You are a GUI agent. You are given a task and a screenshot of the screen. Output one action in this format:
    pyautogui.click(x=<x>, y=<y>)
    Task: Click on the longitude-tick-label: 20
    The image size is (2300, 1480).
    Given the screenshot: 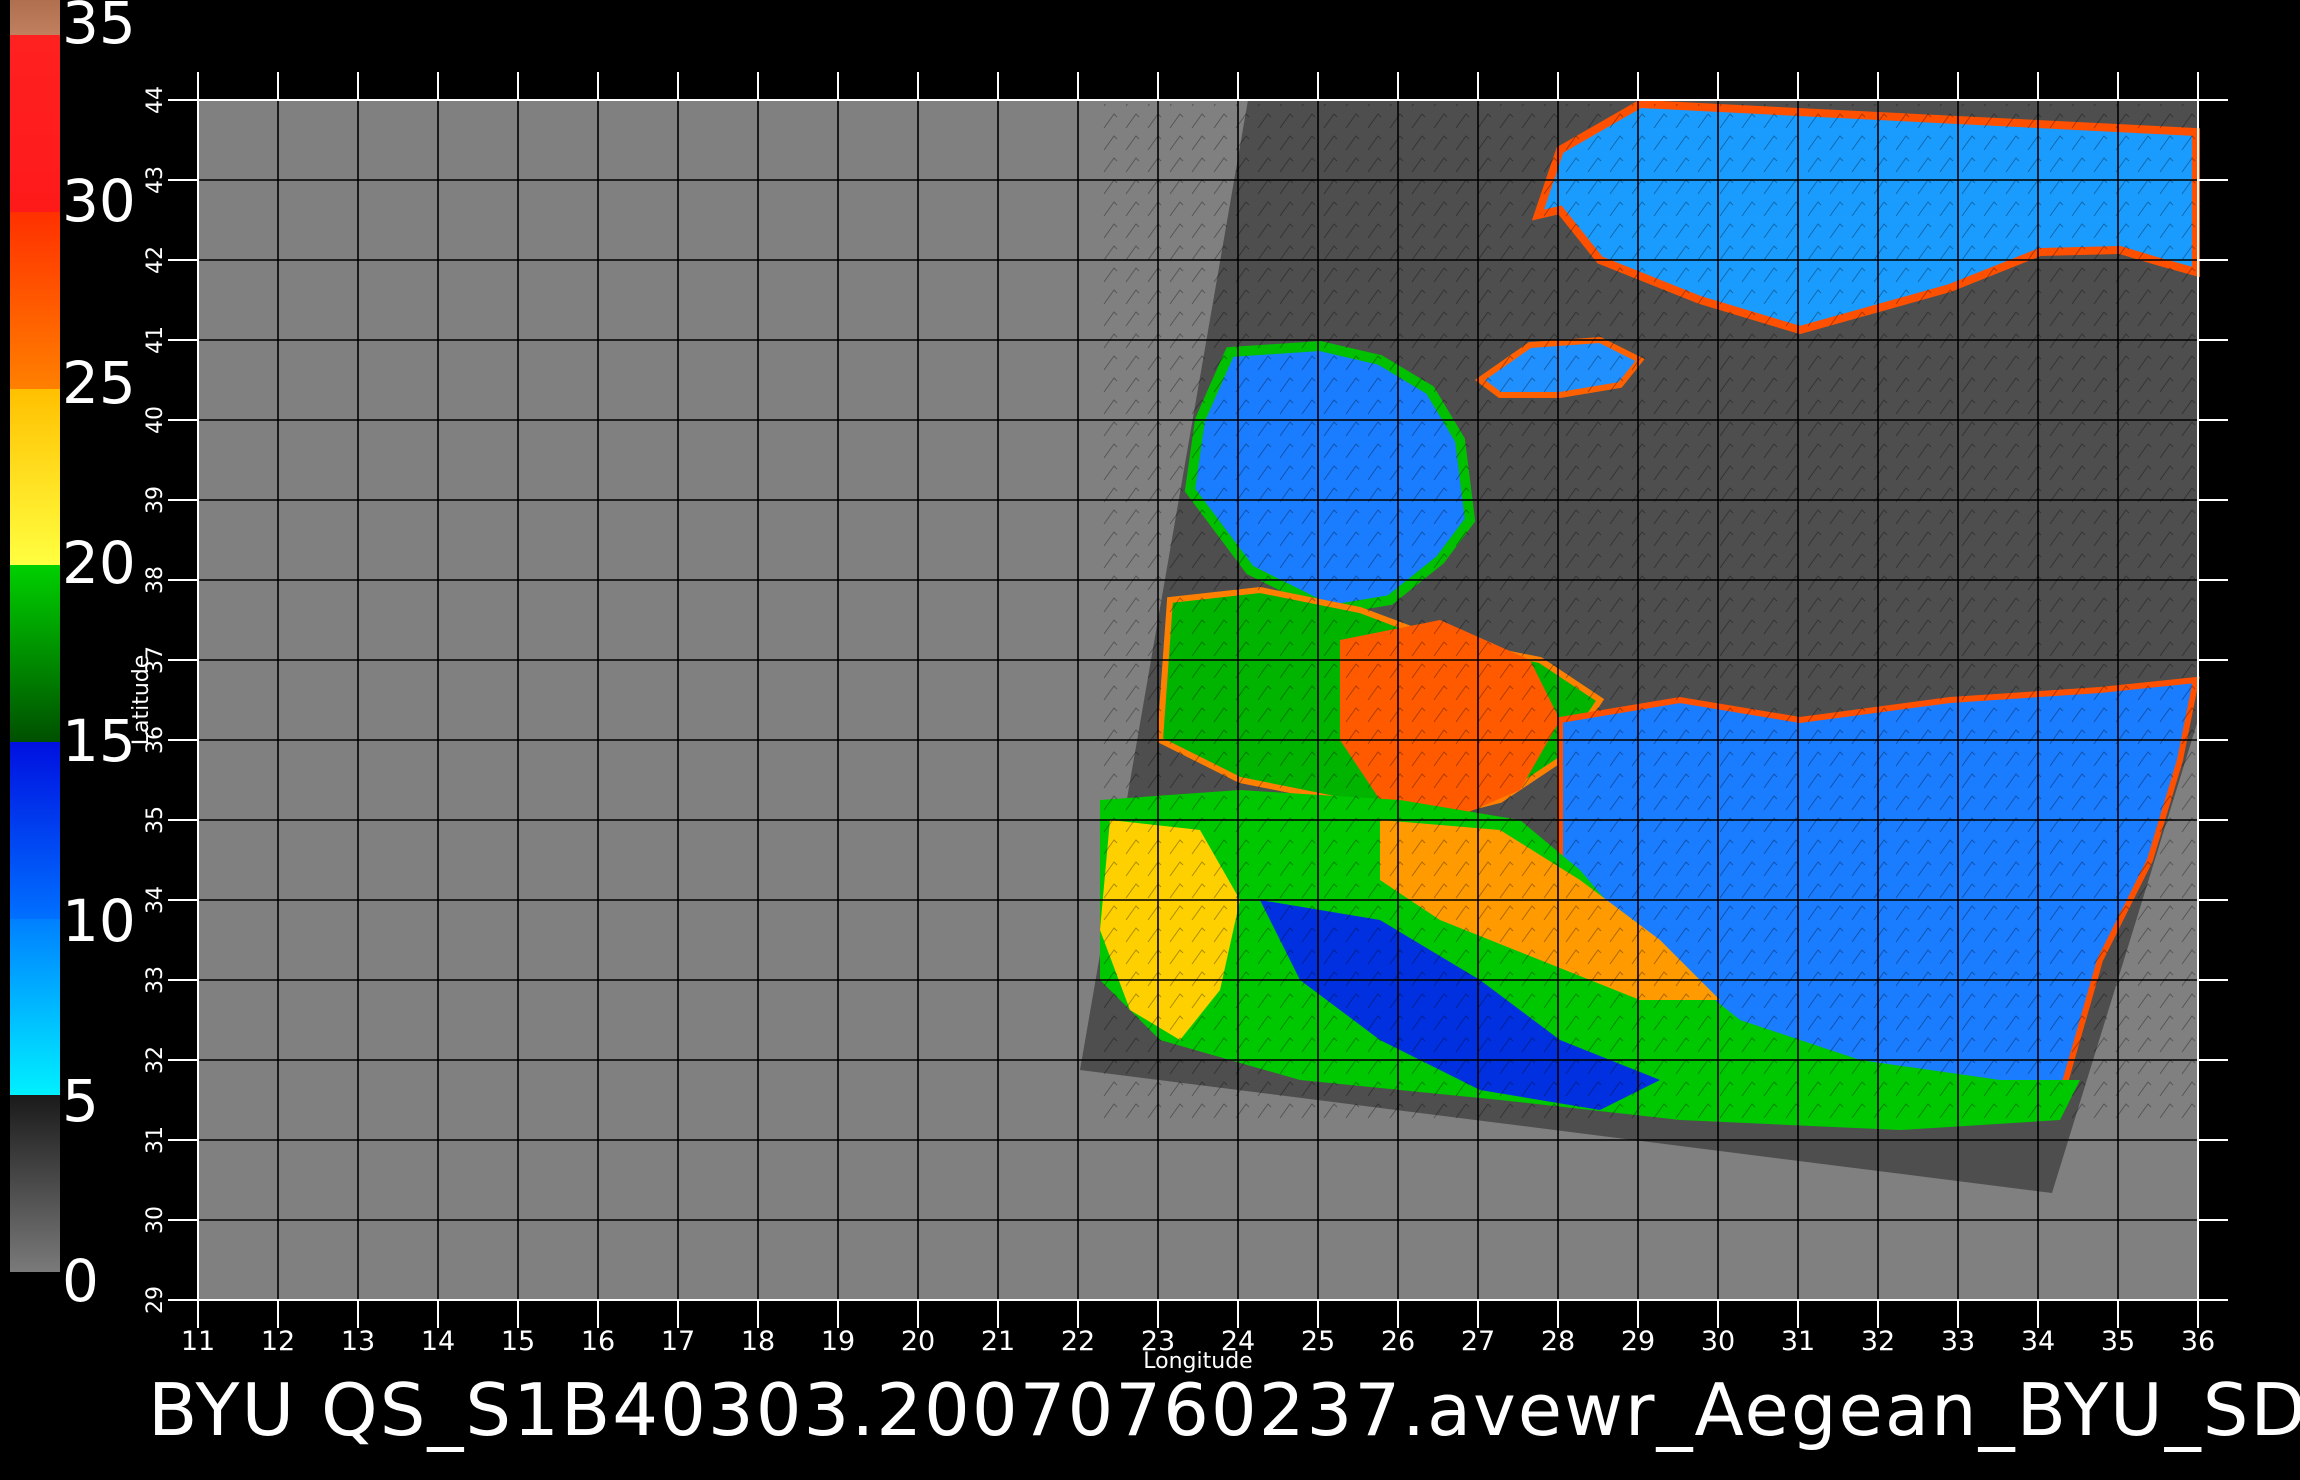 What is the action you would take?
    pyautogui.click(x=918, y=1341)
    